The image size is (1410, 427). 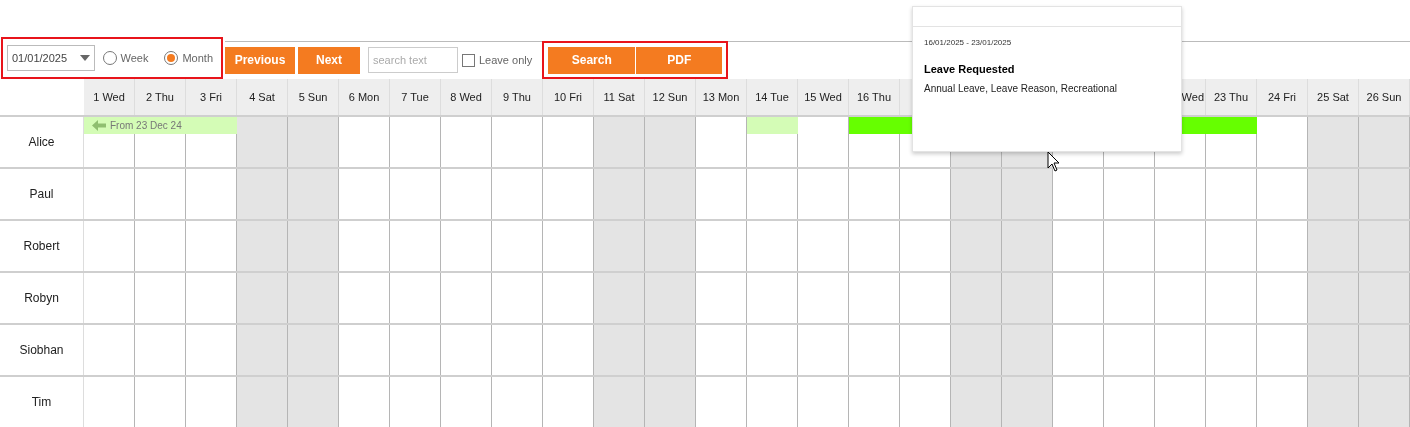 I want to click on search-field: search text, so click(x=413, y=60).